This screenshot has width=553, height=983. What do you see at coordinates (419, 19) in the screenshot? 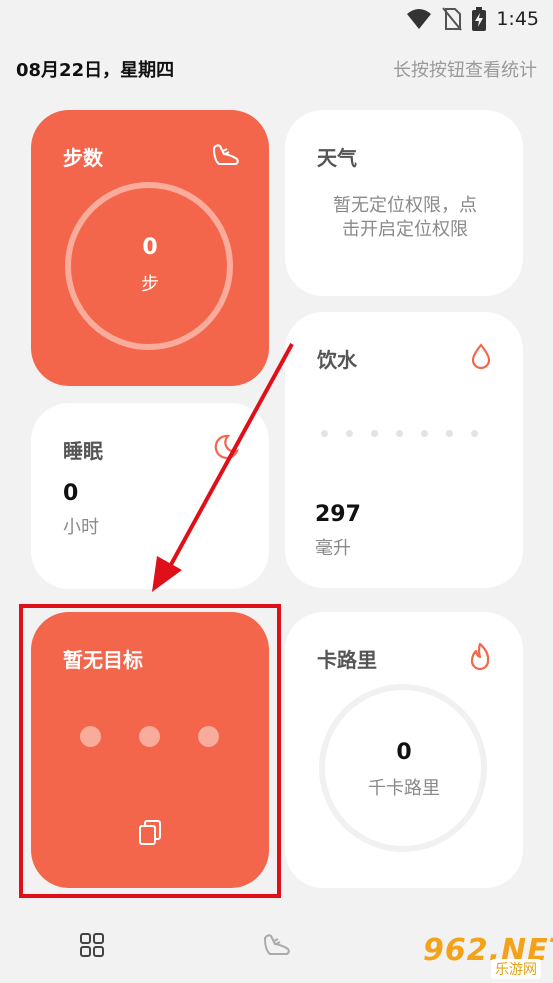
I see `wifi-icon` at bounding box center [419, 19].